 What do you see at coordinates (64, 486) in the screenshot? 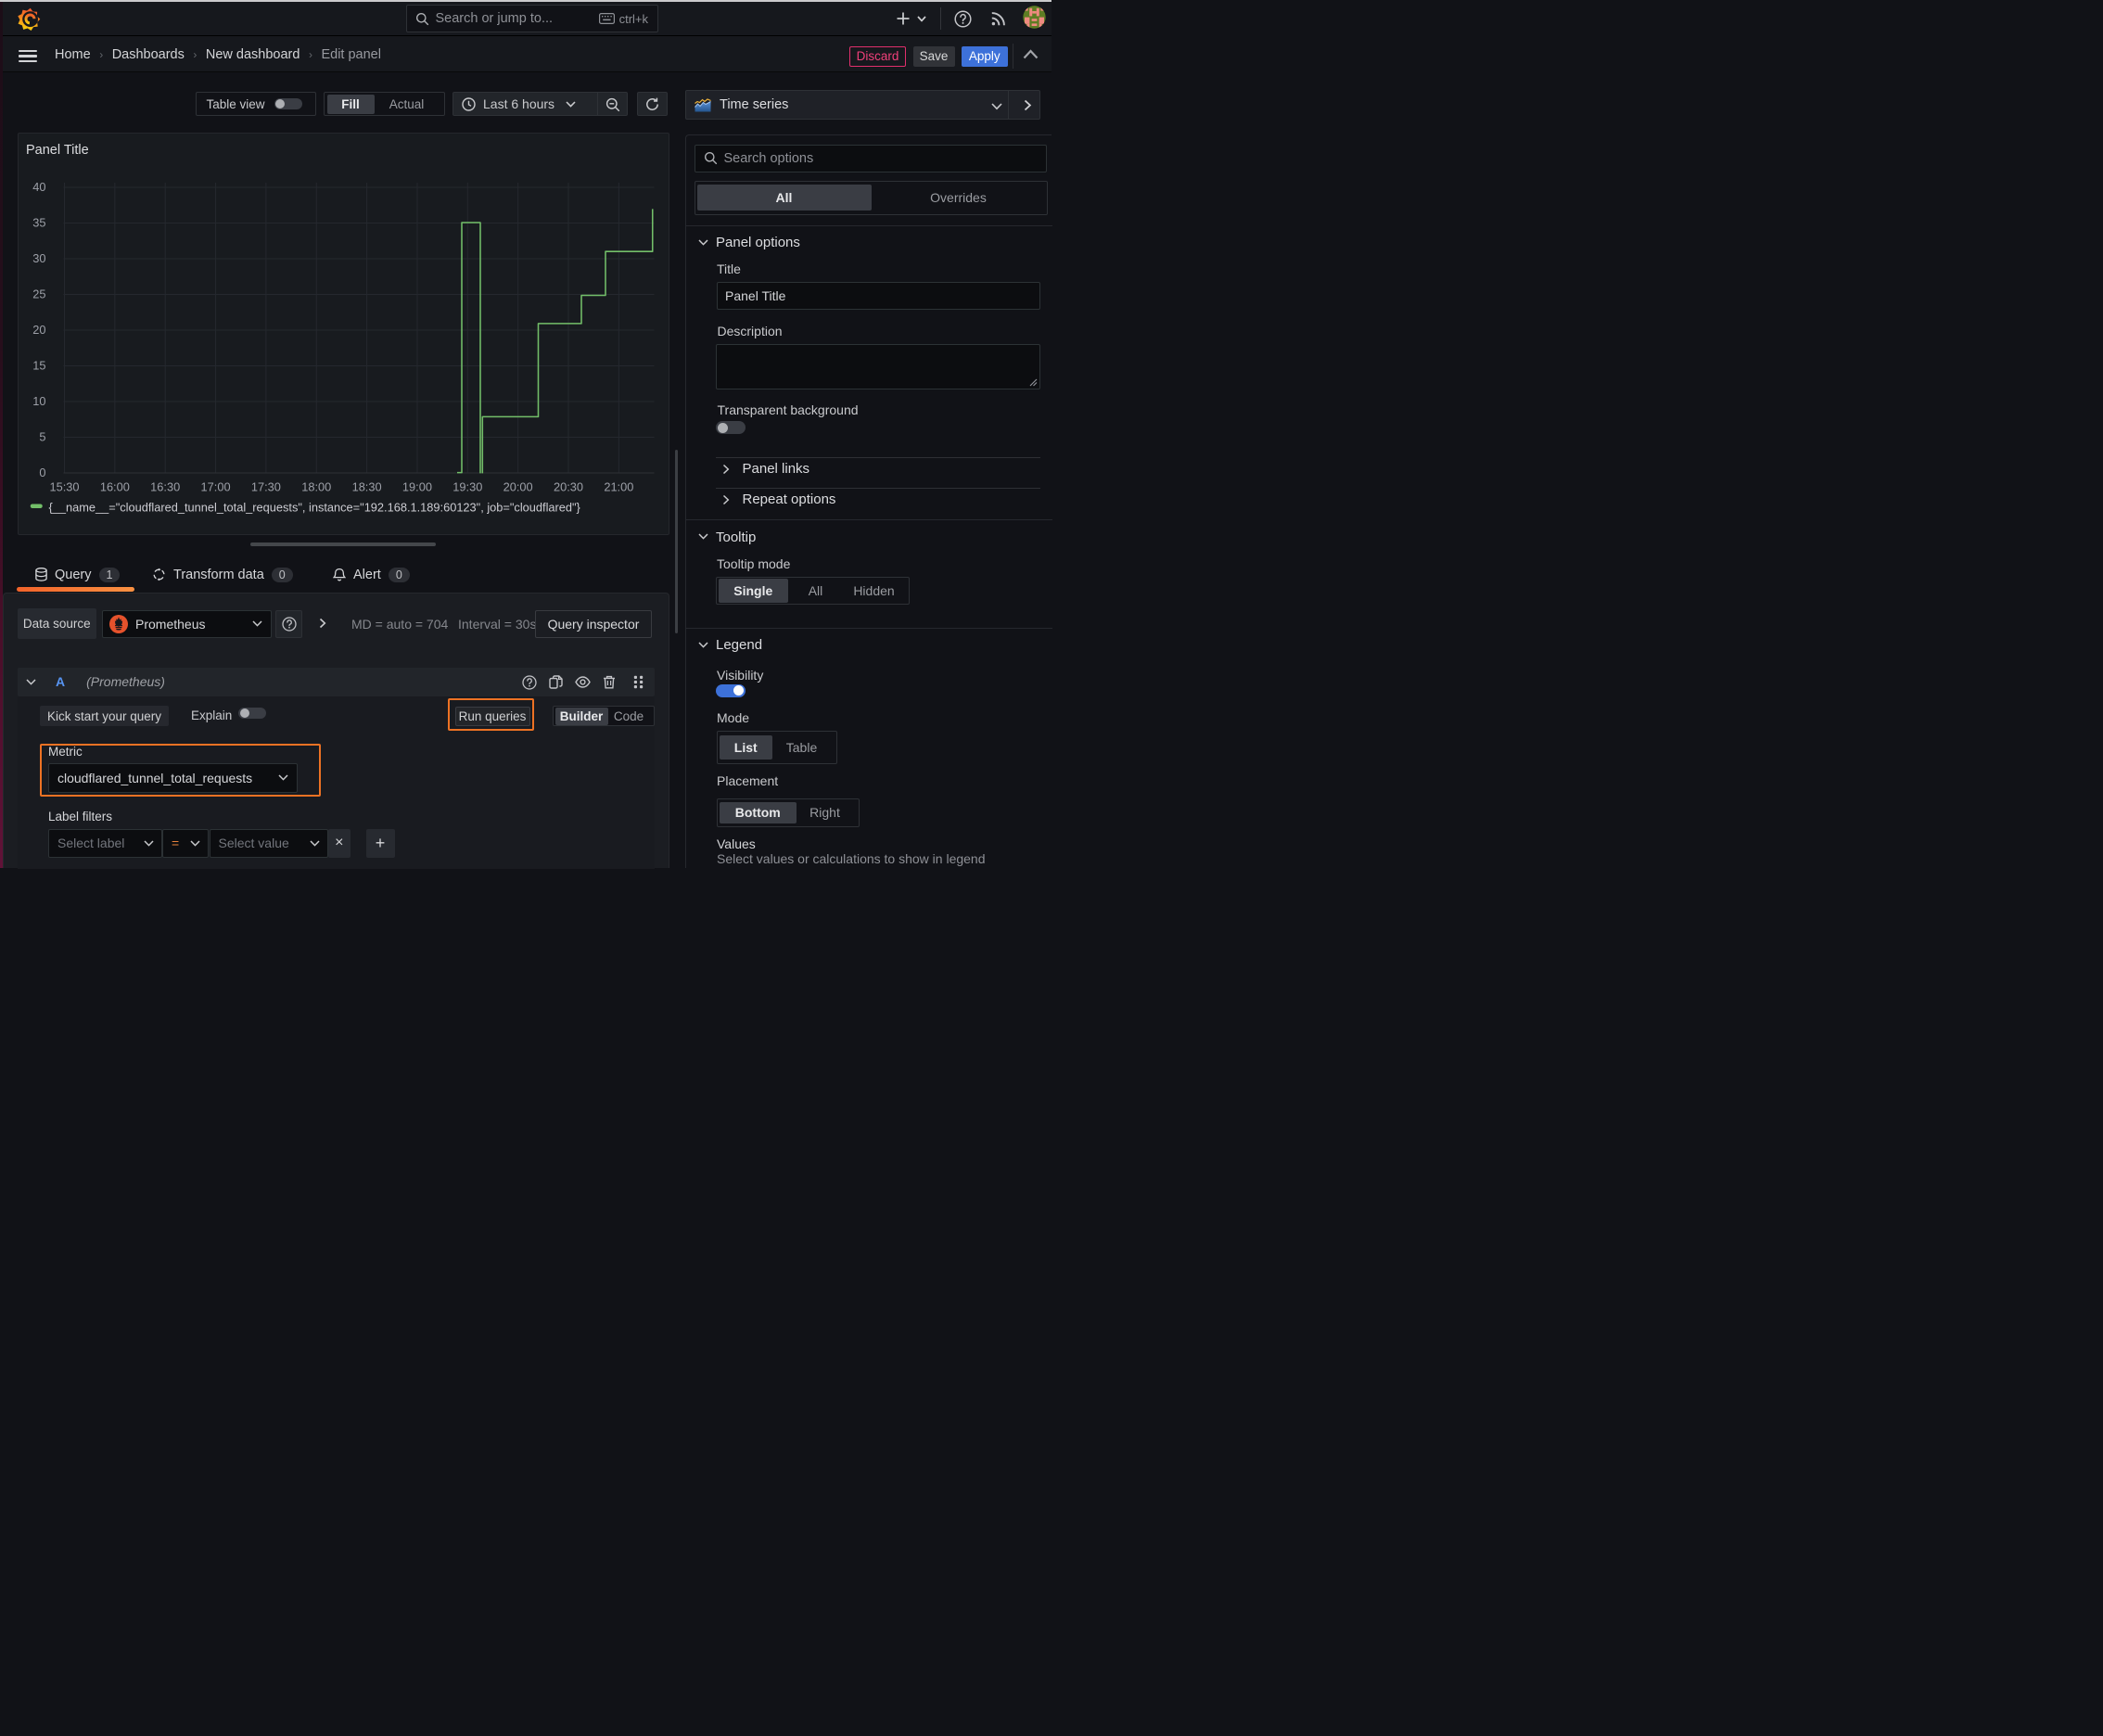
I see `svg-text: 15:30` at bounding box center [64, 486].